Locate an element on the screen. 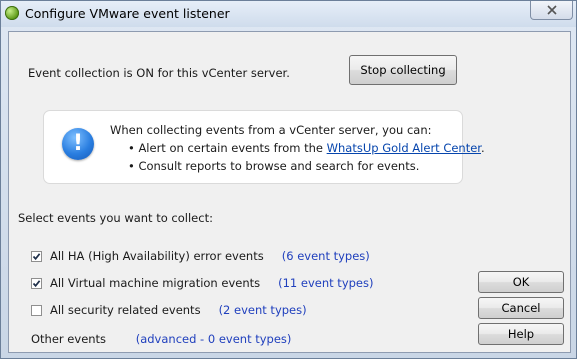  ha-events-checkbox is located at coordinates (36, 256).